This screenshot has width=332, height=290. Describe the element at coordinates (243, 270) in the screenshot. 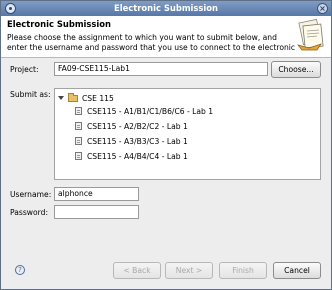

I see `finish-button: Finish` at that location.